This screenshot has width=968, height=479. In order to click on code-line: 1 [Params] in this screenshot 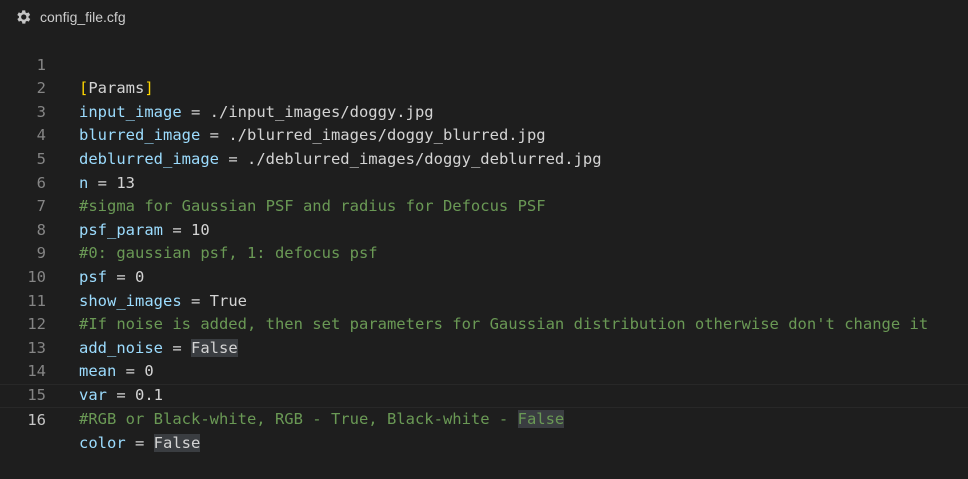, I will do `click(484, 64)`.